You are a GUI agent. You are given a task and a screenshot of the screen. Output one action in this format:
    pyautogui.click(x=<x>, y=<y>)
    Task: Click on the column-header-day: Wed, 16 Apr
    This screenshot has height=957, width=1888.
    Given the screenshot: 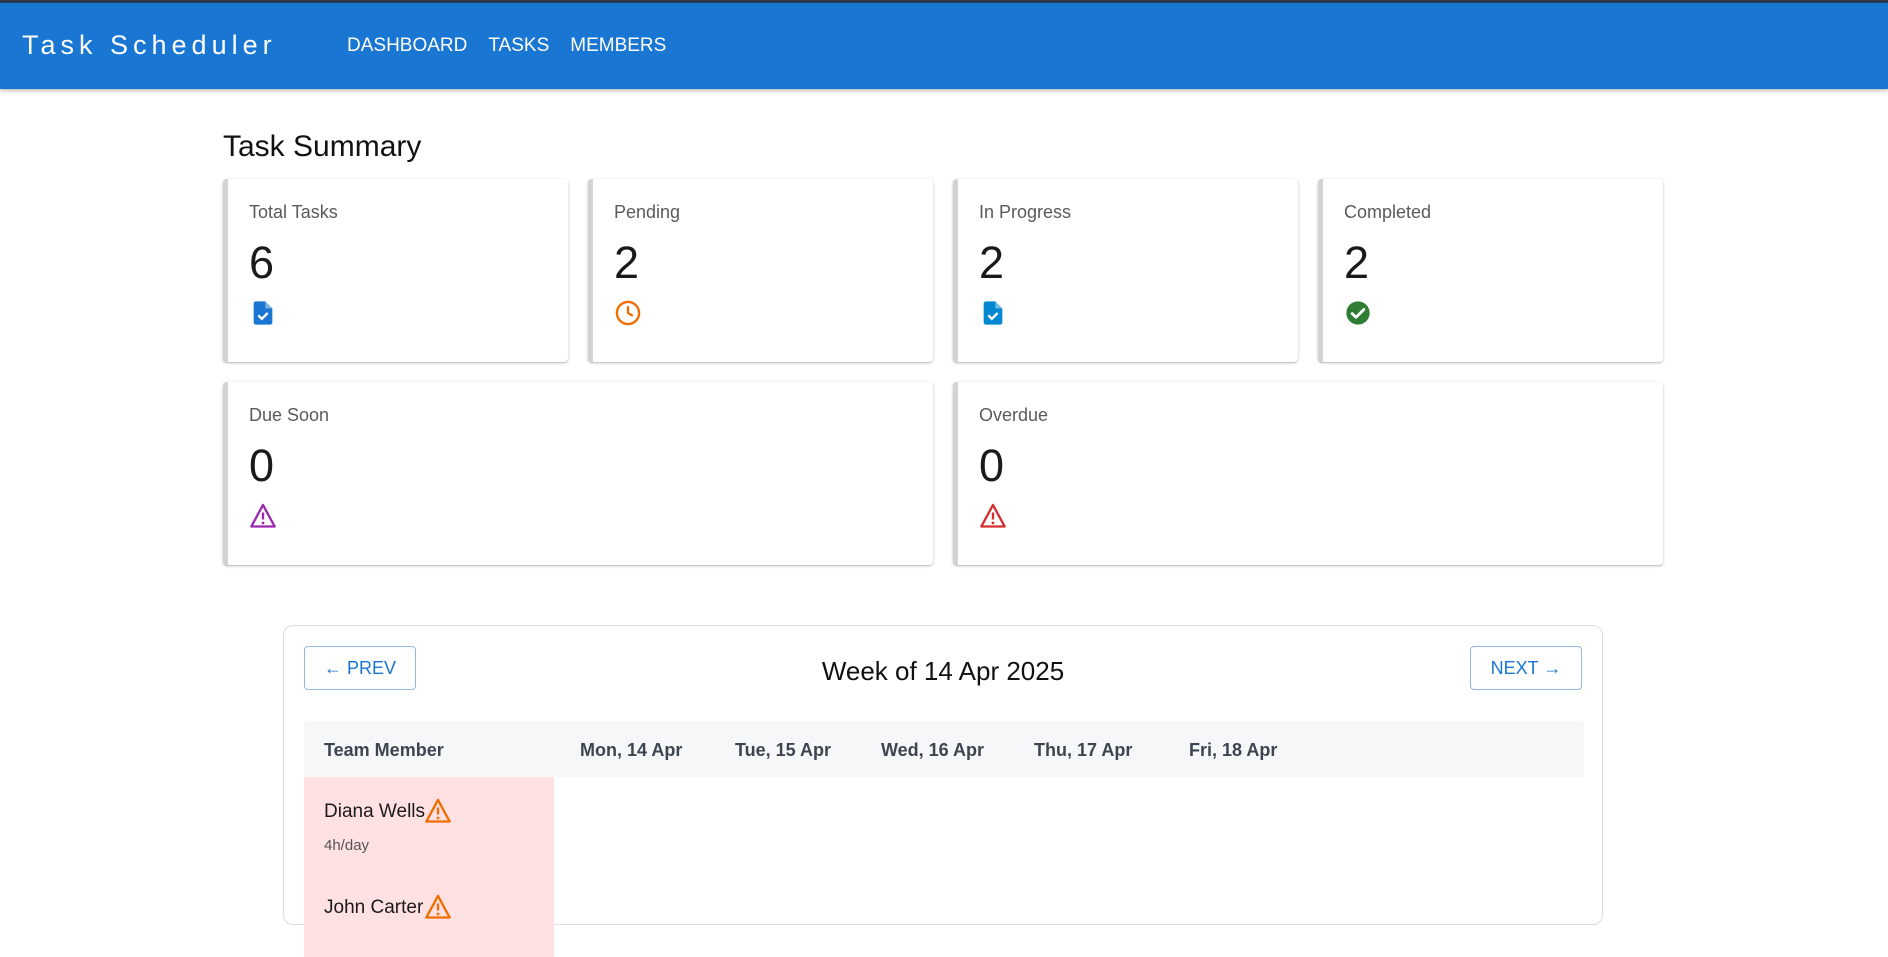 What is the action you would take?
    pyautogui.click(x=933, y=750)
    